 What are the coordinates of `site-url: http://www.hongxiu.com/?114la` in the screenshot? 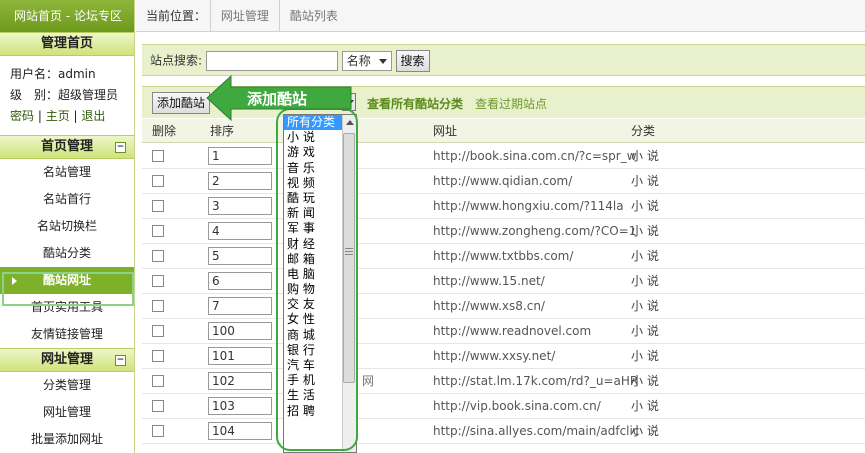 It's located at (538, 206).